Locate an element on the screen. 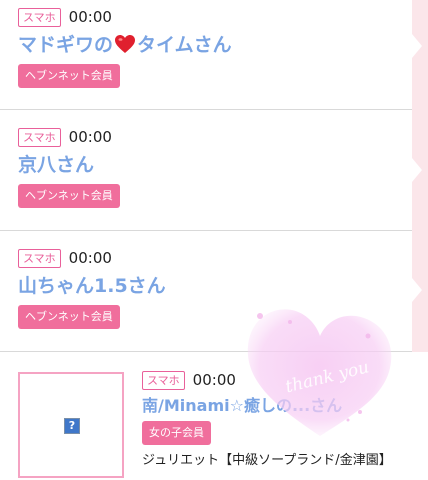 This screenshot has height=480, width=428. poster-name: 京八さん is located at coordinates (69, 165).